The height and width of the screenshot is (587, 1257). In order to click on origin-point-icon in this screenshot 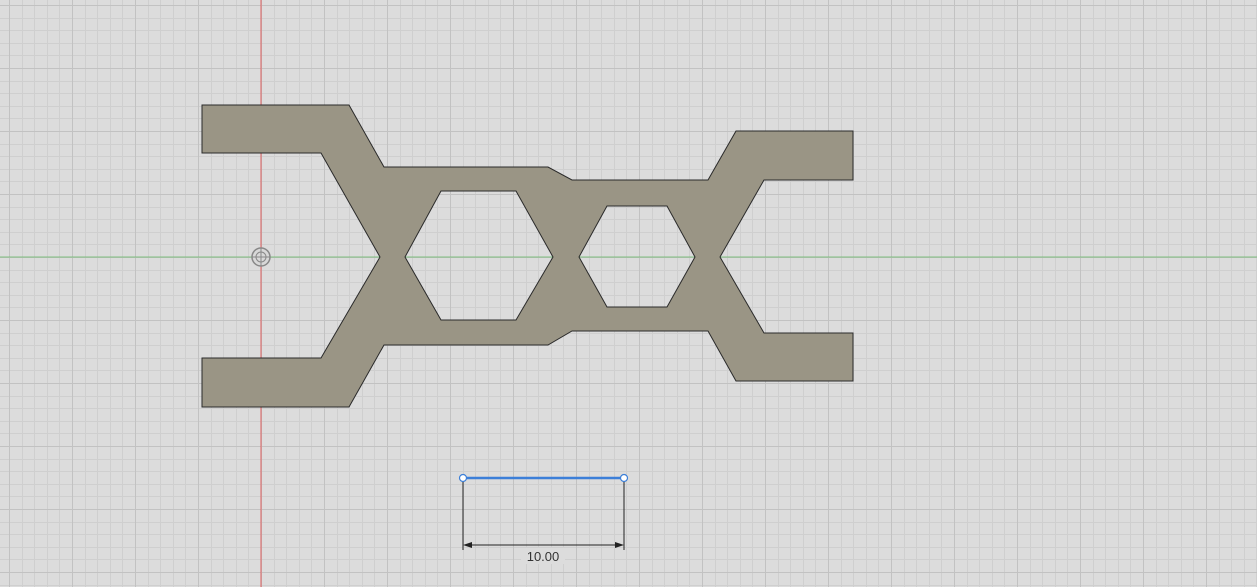, I will do `click(261, 257)`.